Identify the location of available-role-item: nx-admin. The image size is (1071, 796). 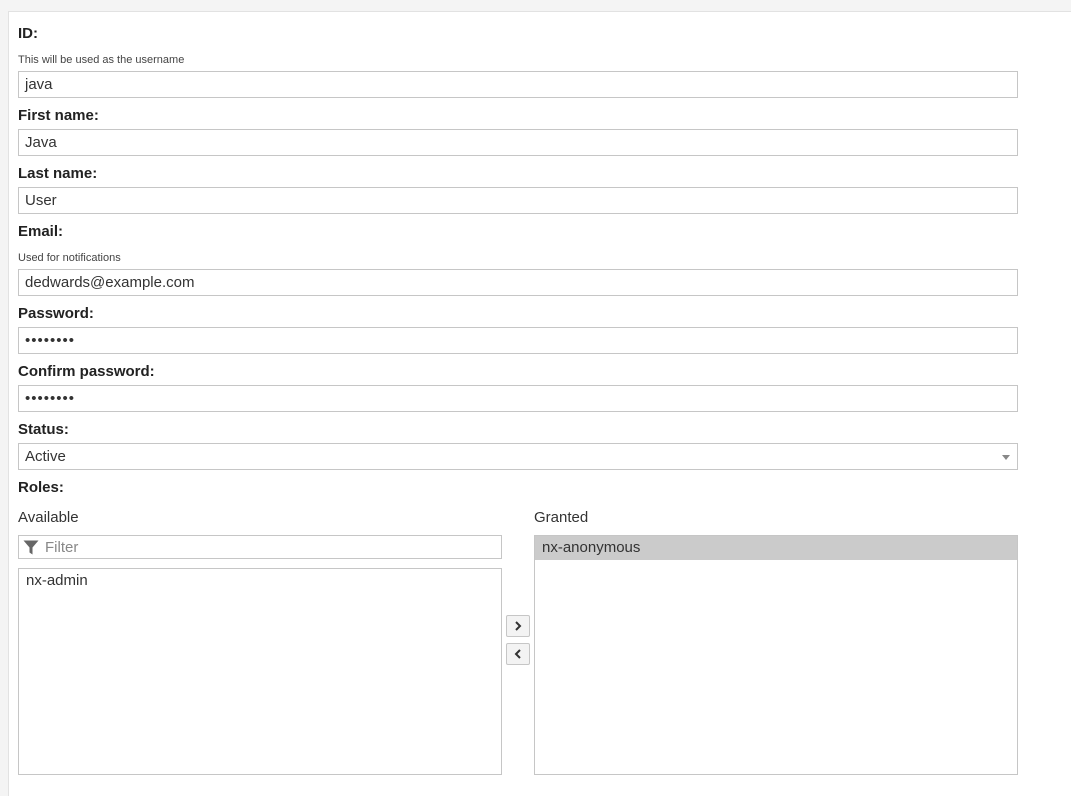
(260, 581).